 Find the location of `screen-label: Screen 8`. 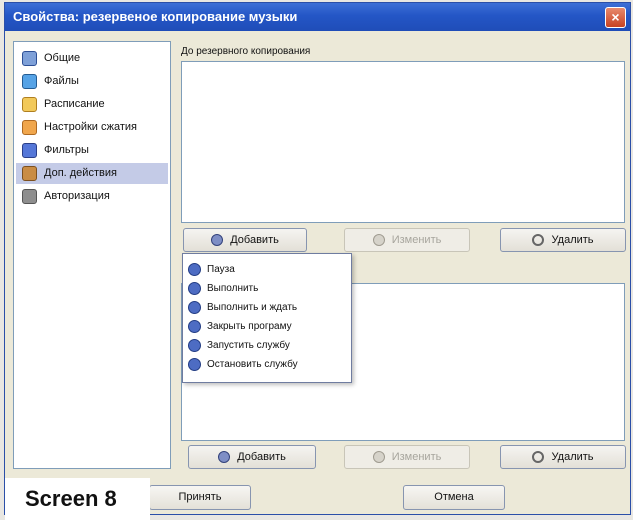

screen-label: Screen 8 is located at coordinates (77, 499).